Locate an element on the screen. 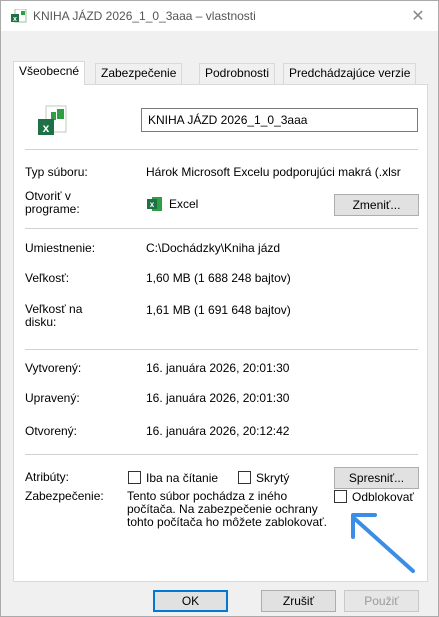 The width and height of the screenshot is (439, 617). created-value: 16. januára 2026, 20:01:30 is located at coordinates (218, 368).